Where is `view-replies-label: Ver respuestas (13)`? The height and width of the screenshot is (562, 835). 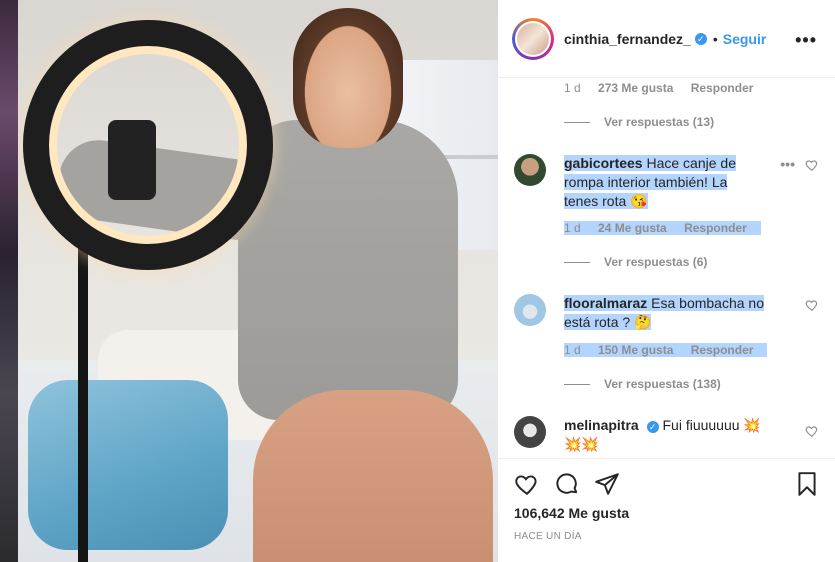
view-replies-label: Ver respuestas (13) is located at coordinates (659, 122).